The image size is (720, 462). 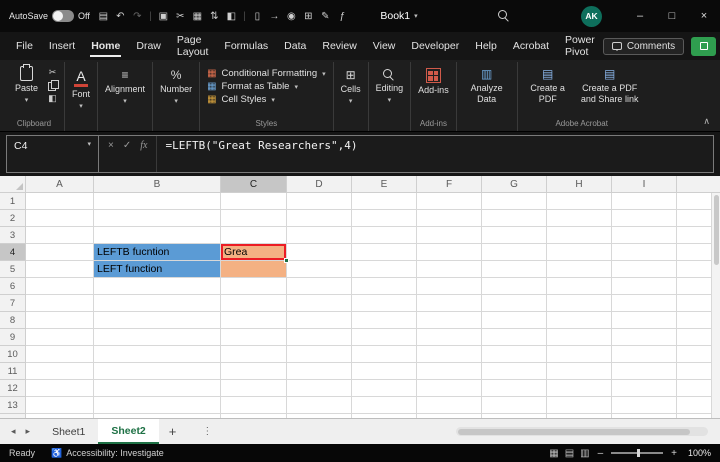 I want to click on cell-F2, so click(x=449, y=218).